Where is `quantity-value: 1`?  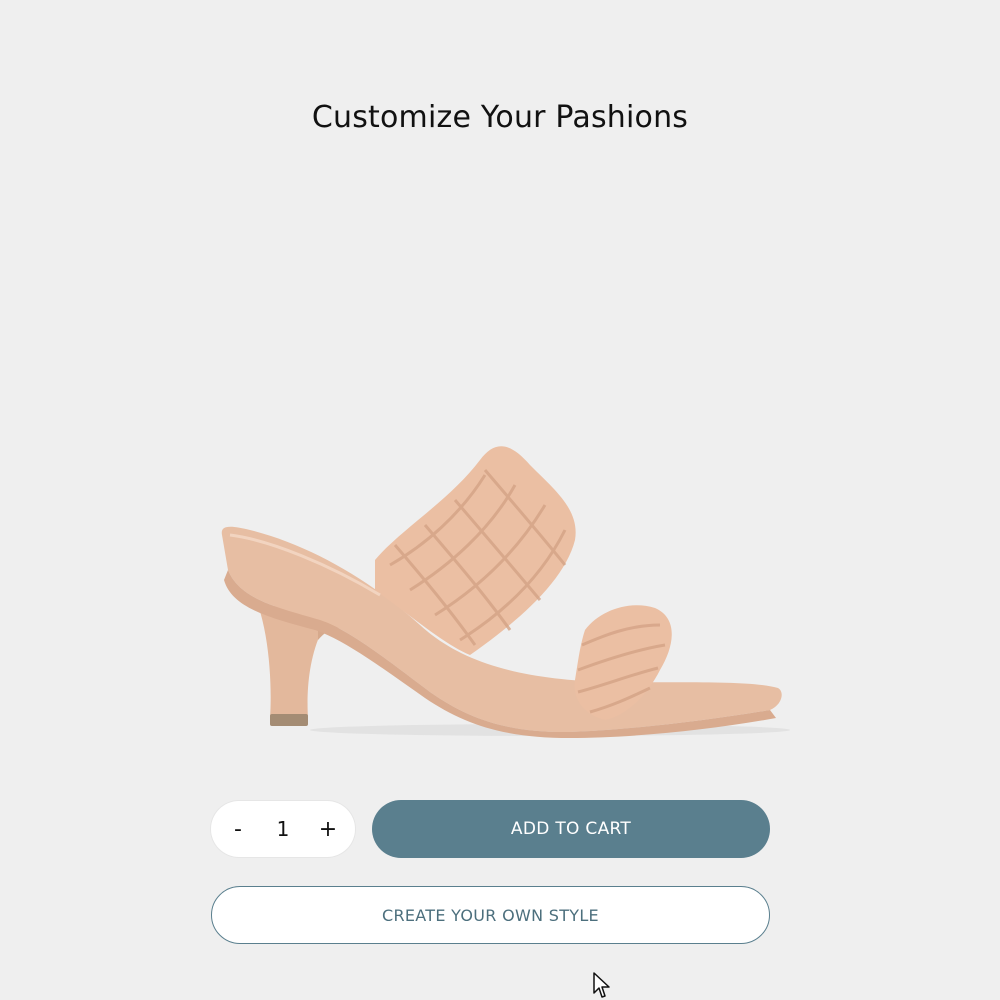 quantity-value: 1 is located at coordinates (283, 829).